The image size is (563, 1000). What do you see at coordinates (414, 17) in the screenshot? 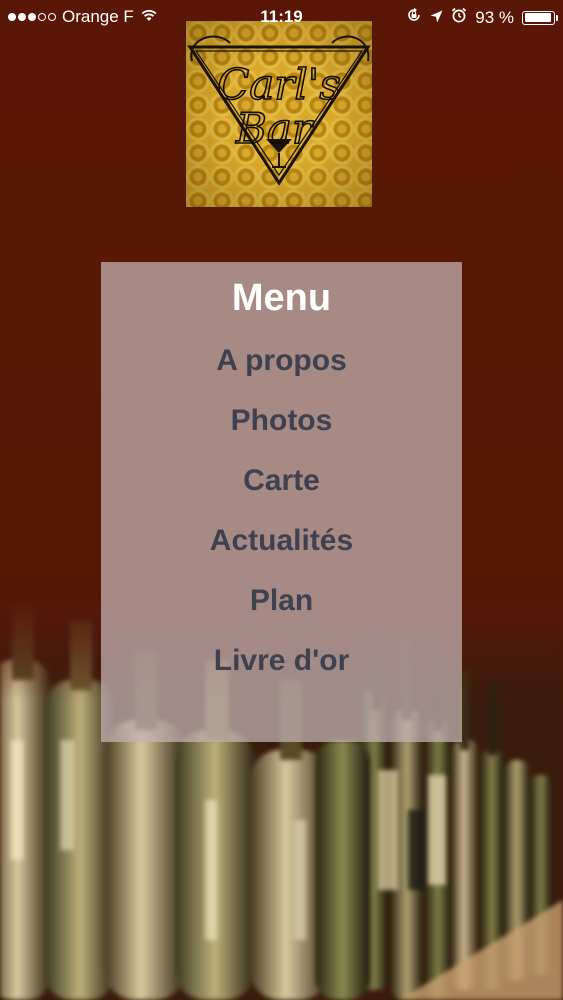
I see `rotation-lock-icon` at bounding box center [414, 17].